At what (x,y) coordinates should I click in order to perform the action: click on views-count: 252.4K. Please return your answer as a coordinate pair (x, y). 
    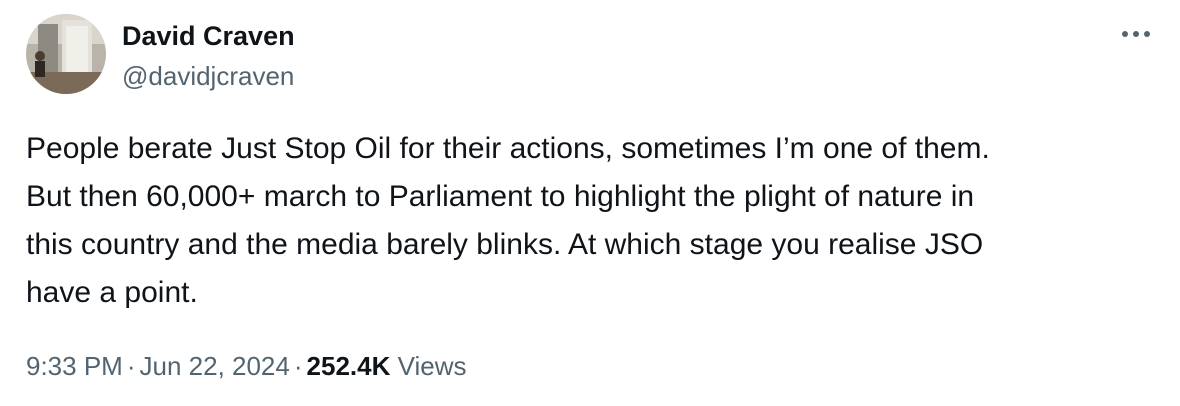
    Looking at the image, I should click on (349, 366).